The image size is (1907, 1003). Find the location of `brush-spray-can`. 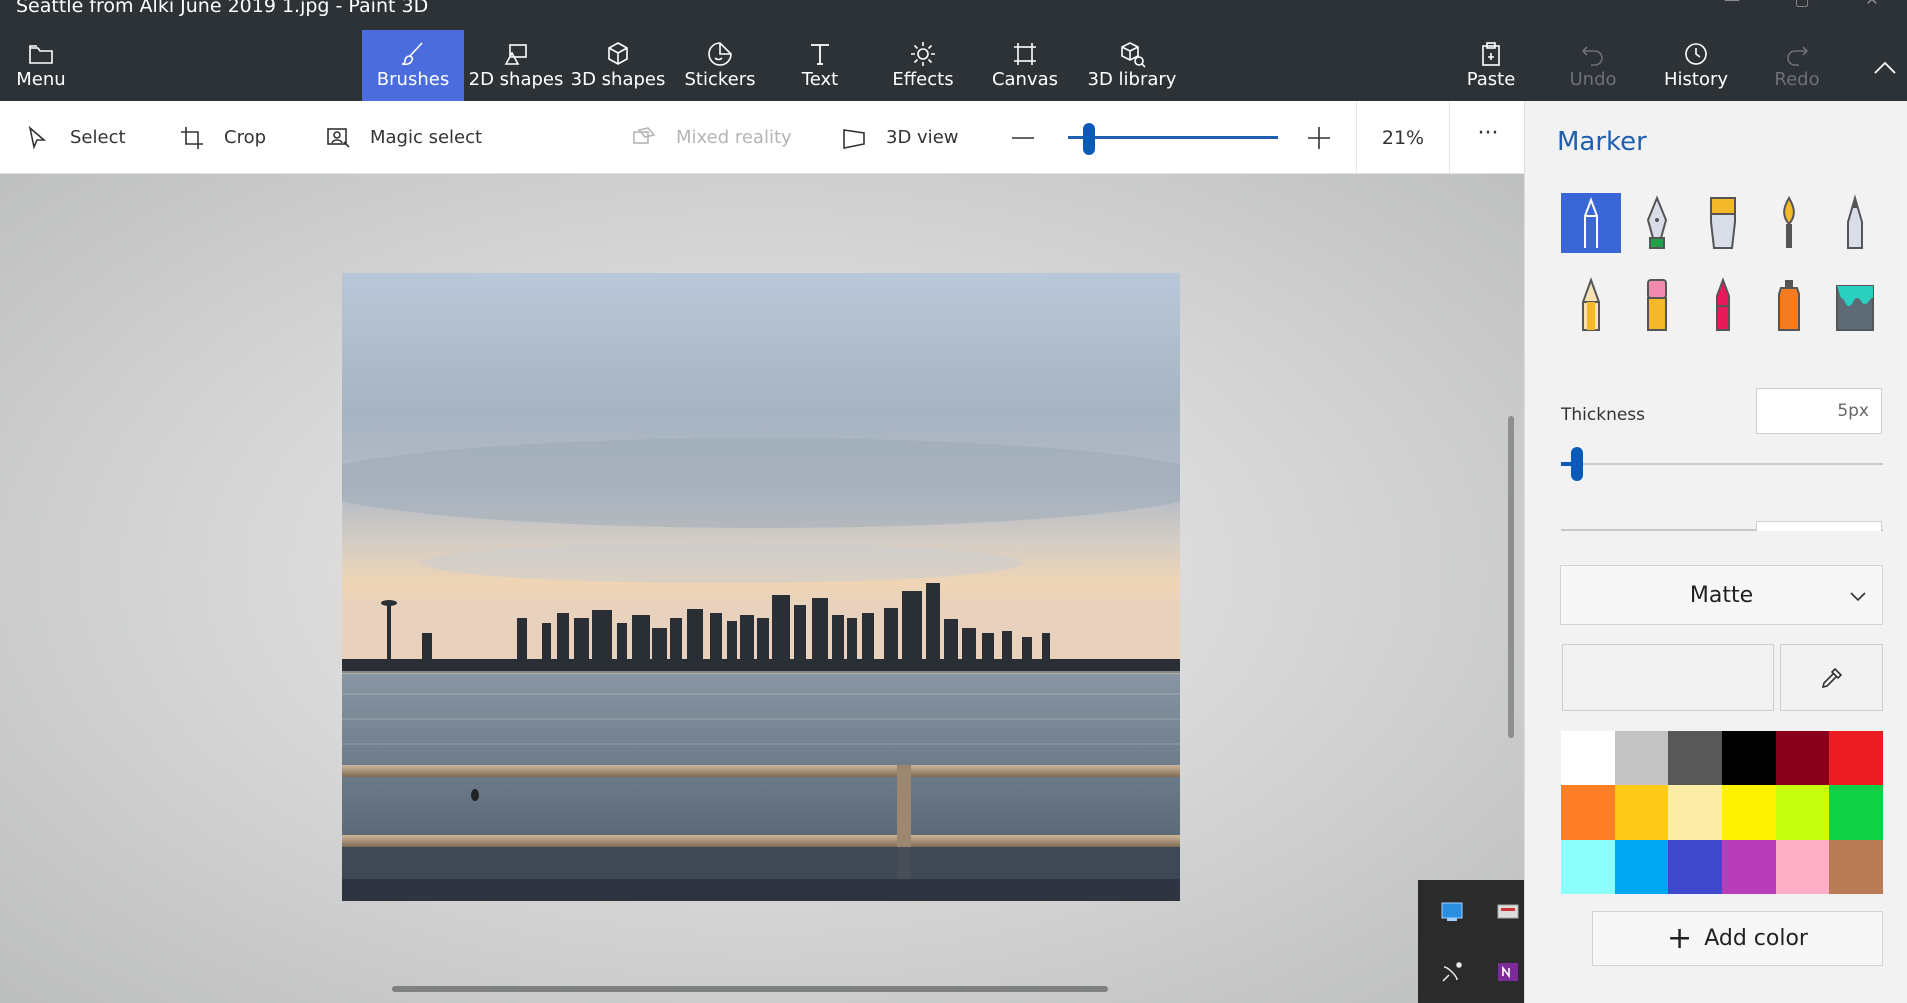

brush-spray-can is located at coordinates (1789, 305).